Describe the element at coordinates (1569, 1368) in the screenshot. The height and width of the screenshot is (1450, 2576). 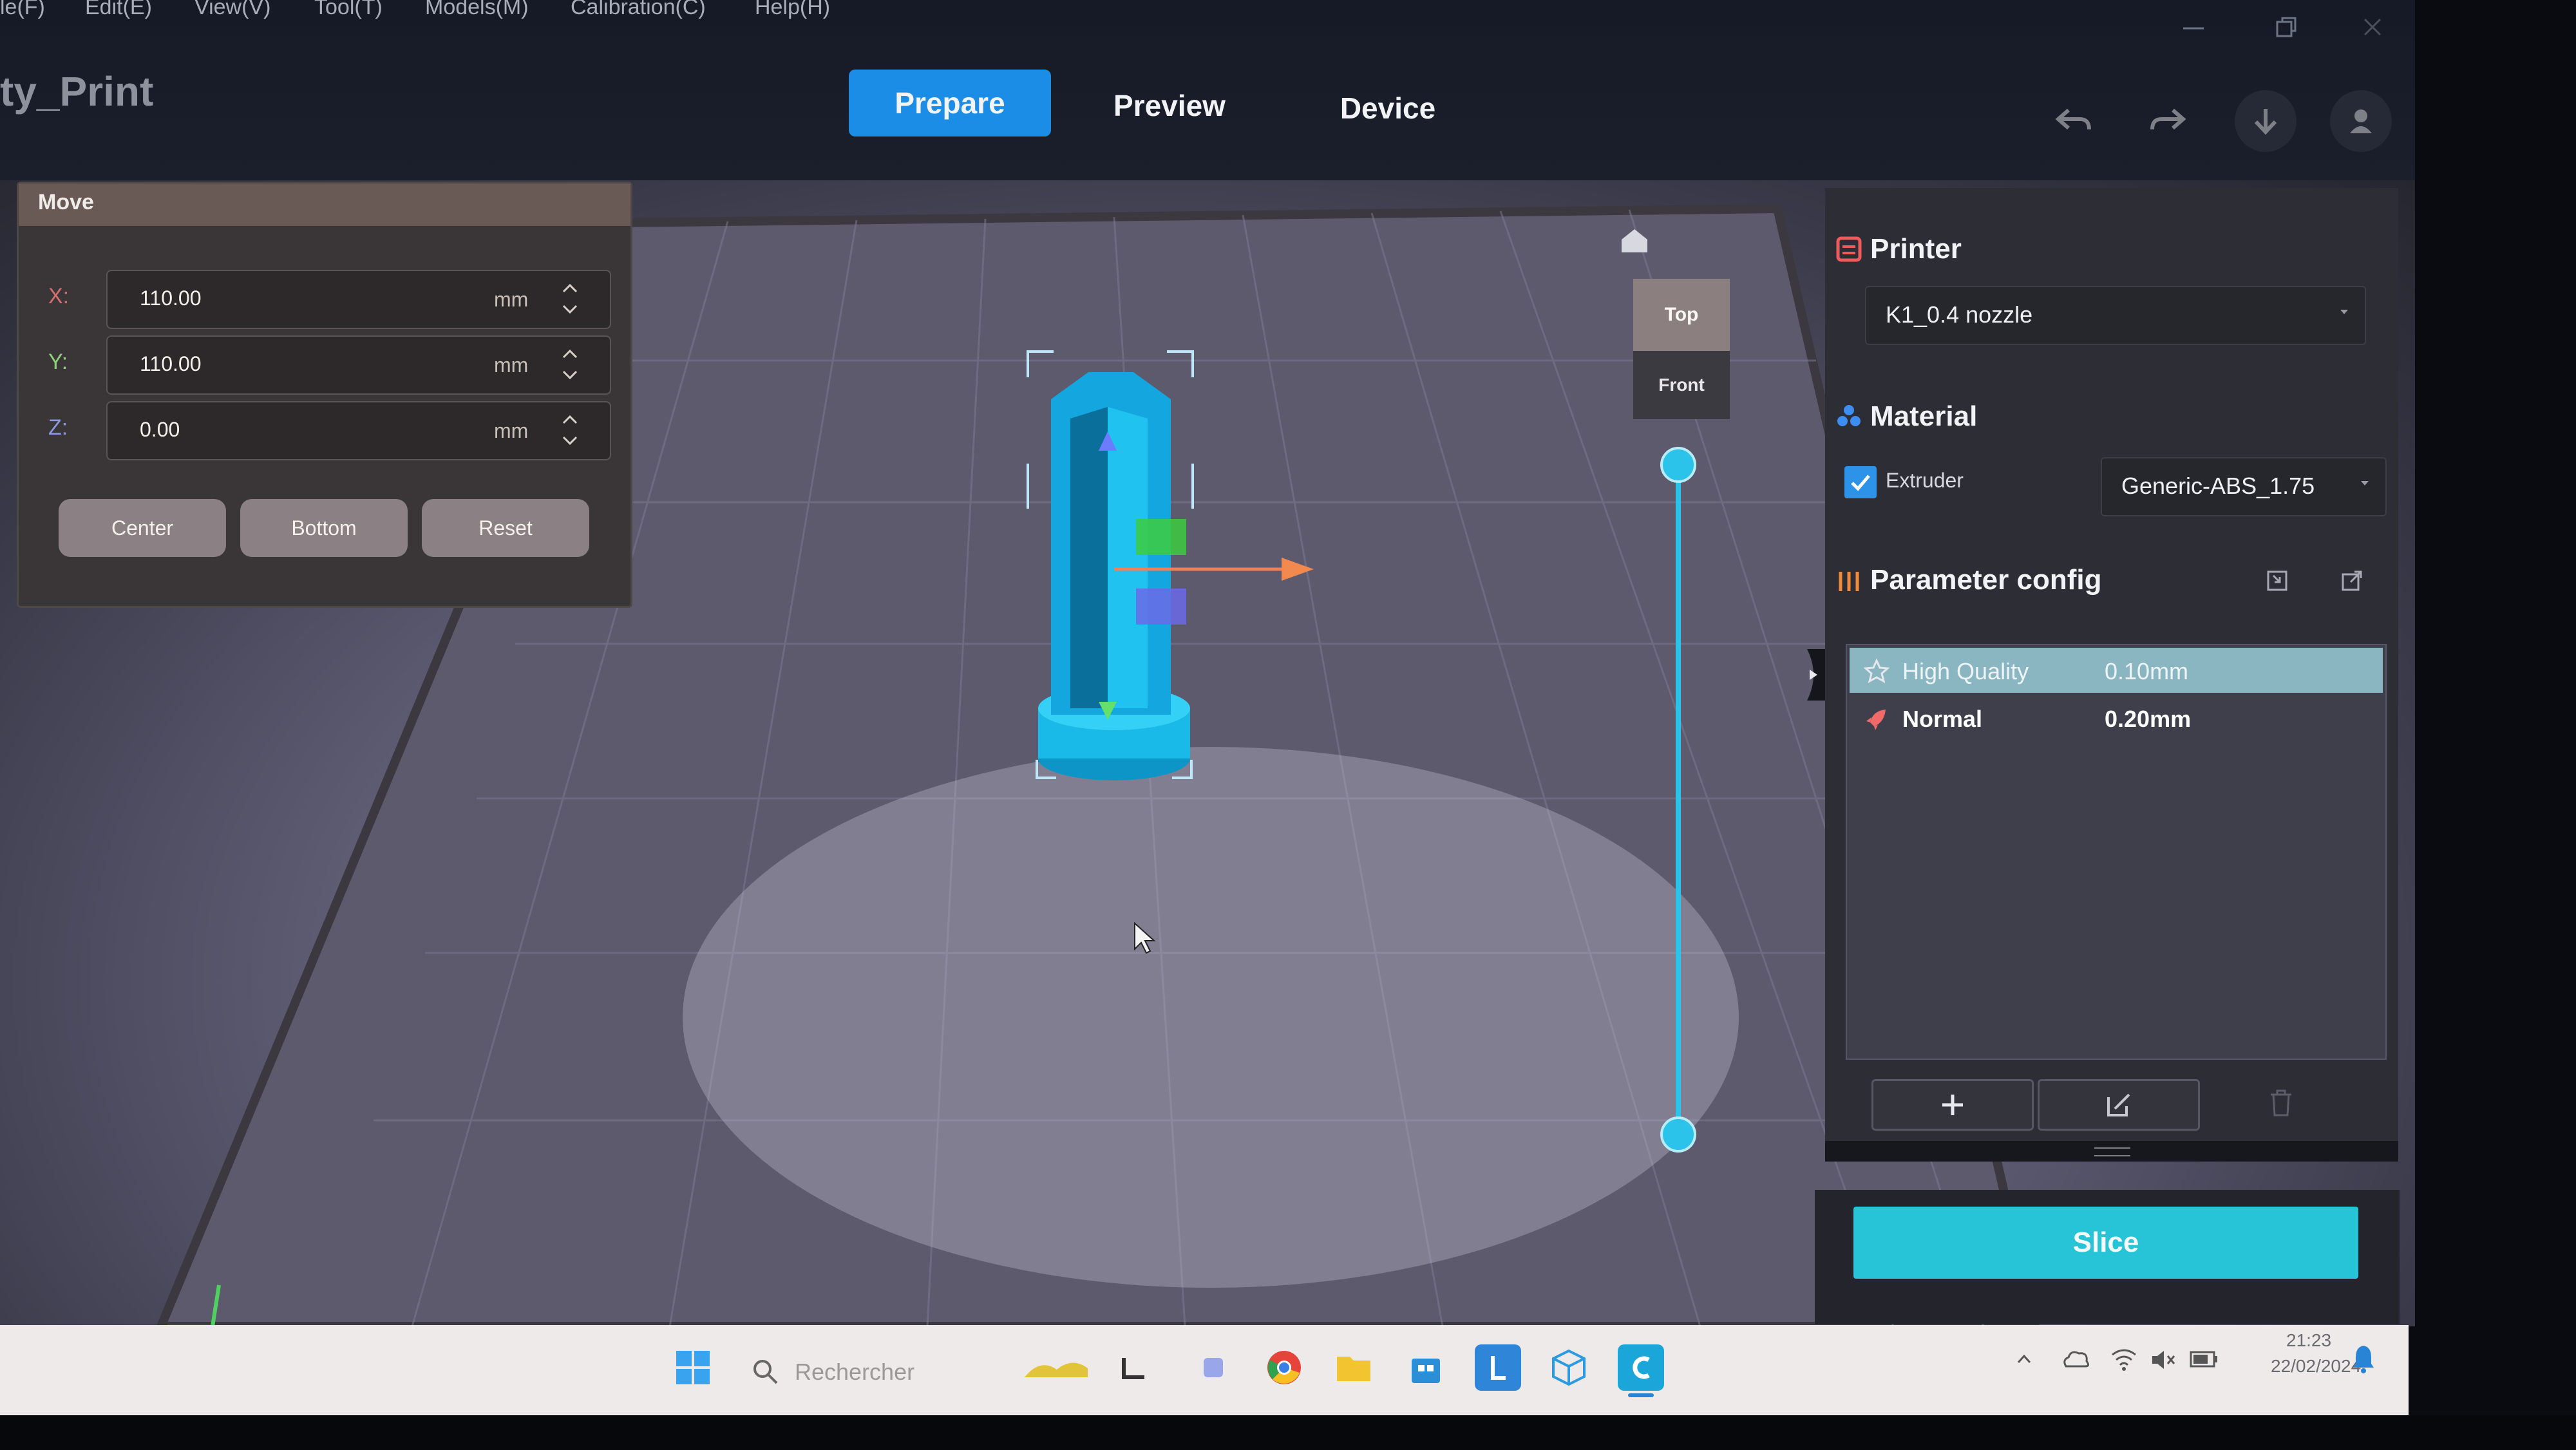
I see `3d-cube-icon` at that location.